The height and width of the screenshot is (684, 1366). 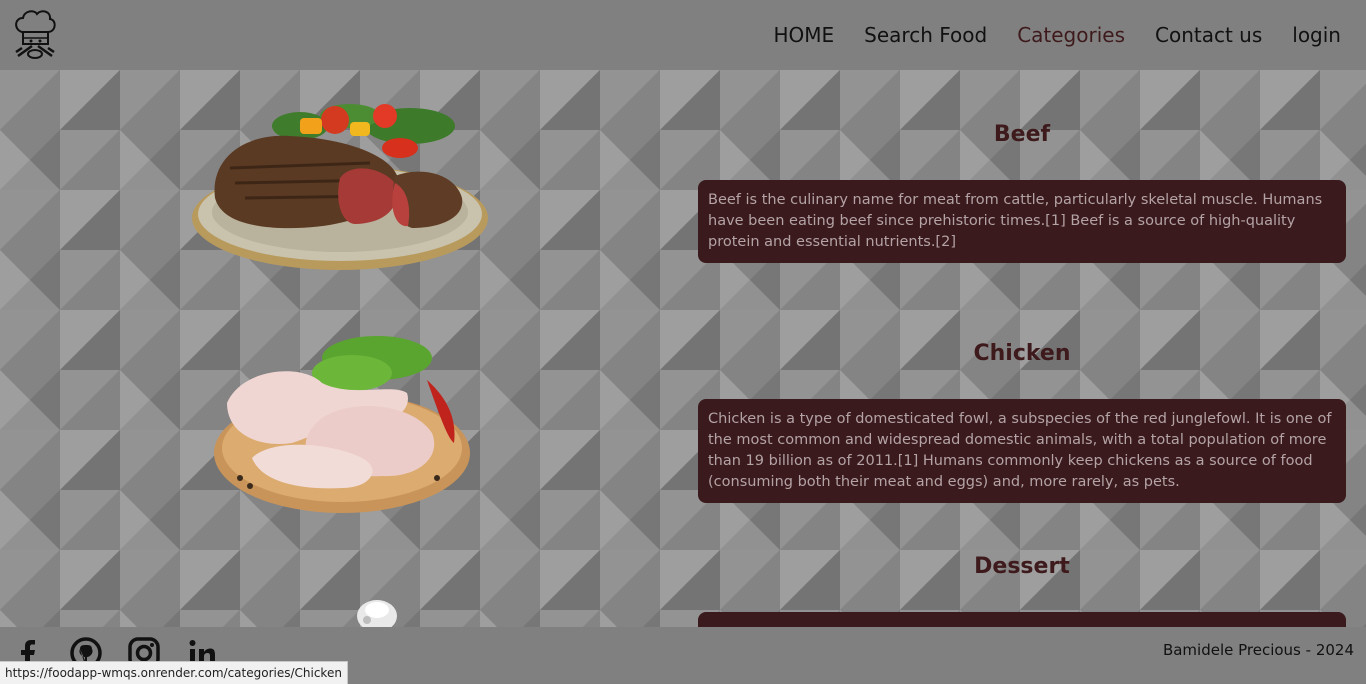 I want to click on category-title: Beef, so click(x=1022, y=134).